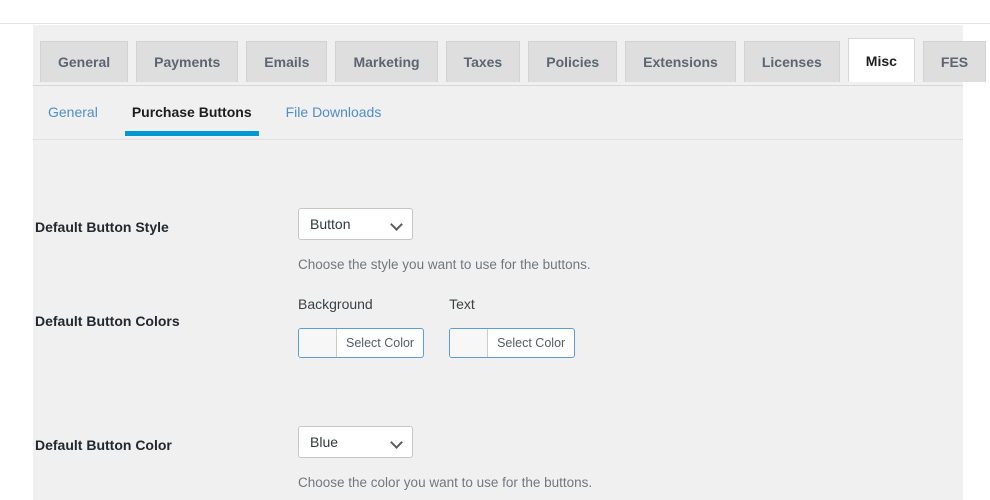 The image size is (990, 500). Describe the element at coordinates (318, 343) in the screenshot. I see `background-color-swatch` at that location.